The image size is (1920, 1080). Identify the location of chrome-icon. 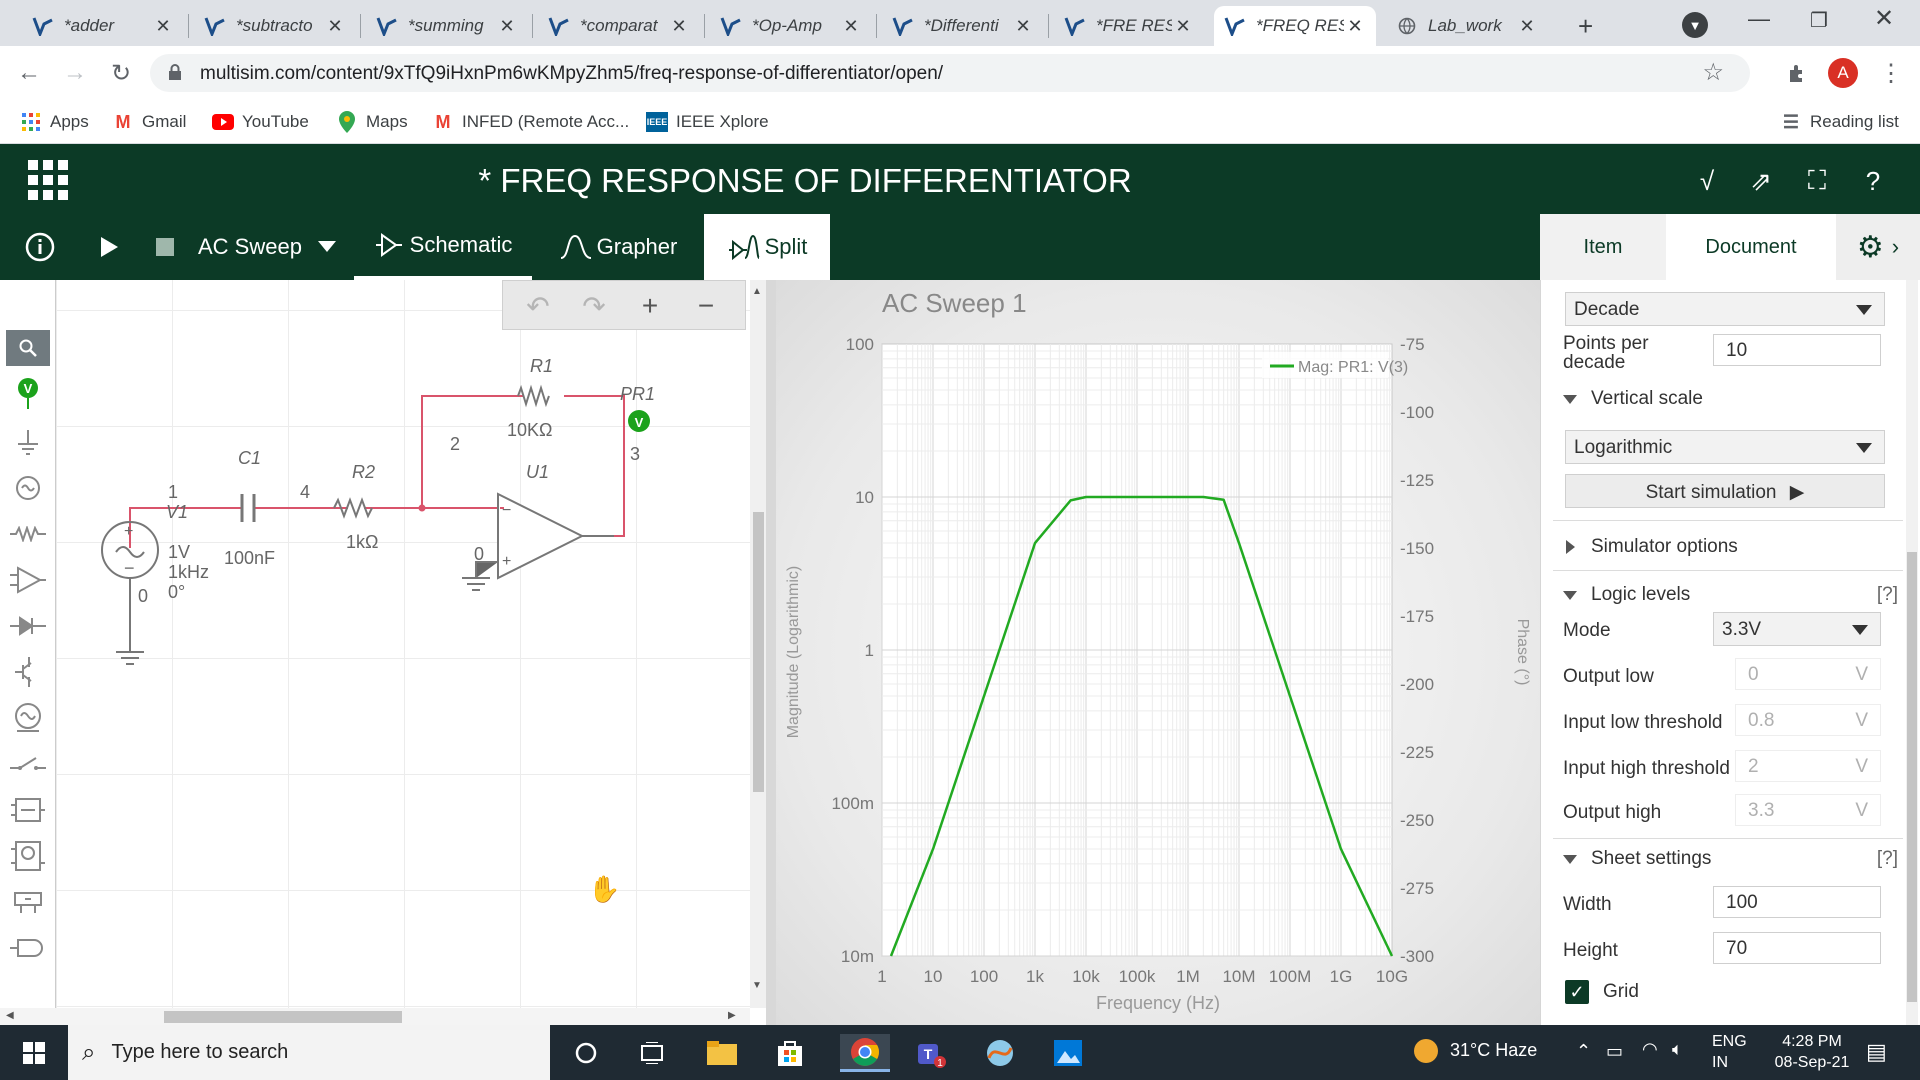
(865, 1053).